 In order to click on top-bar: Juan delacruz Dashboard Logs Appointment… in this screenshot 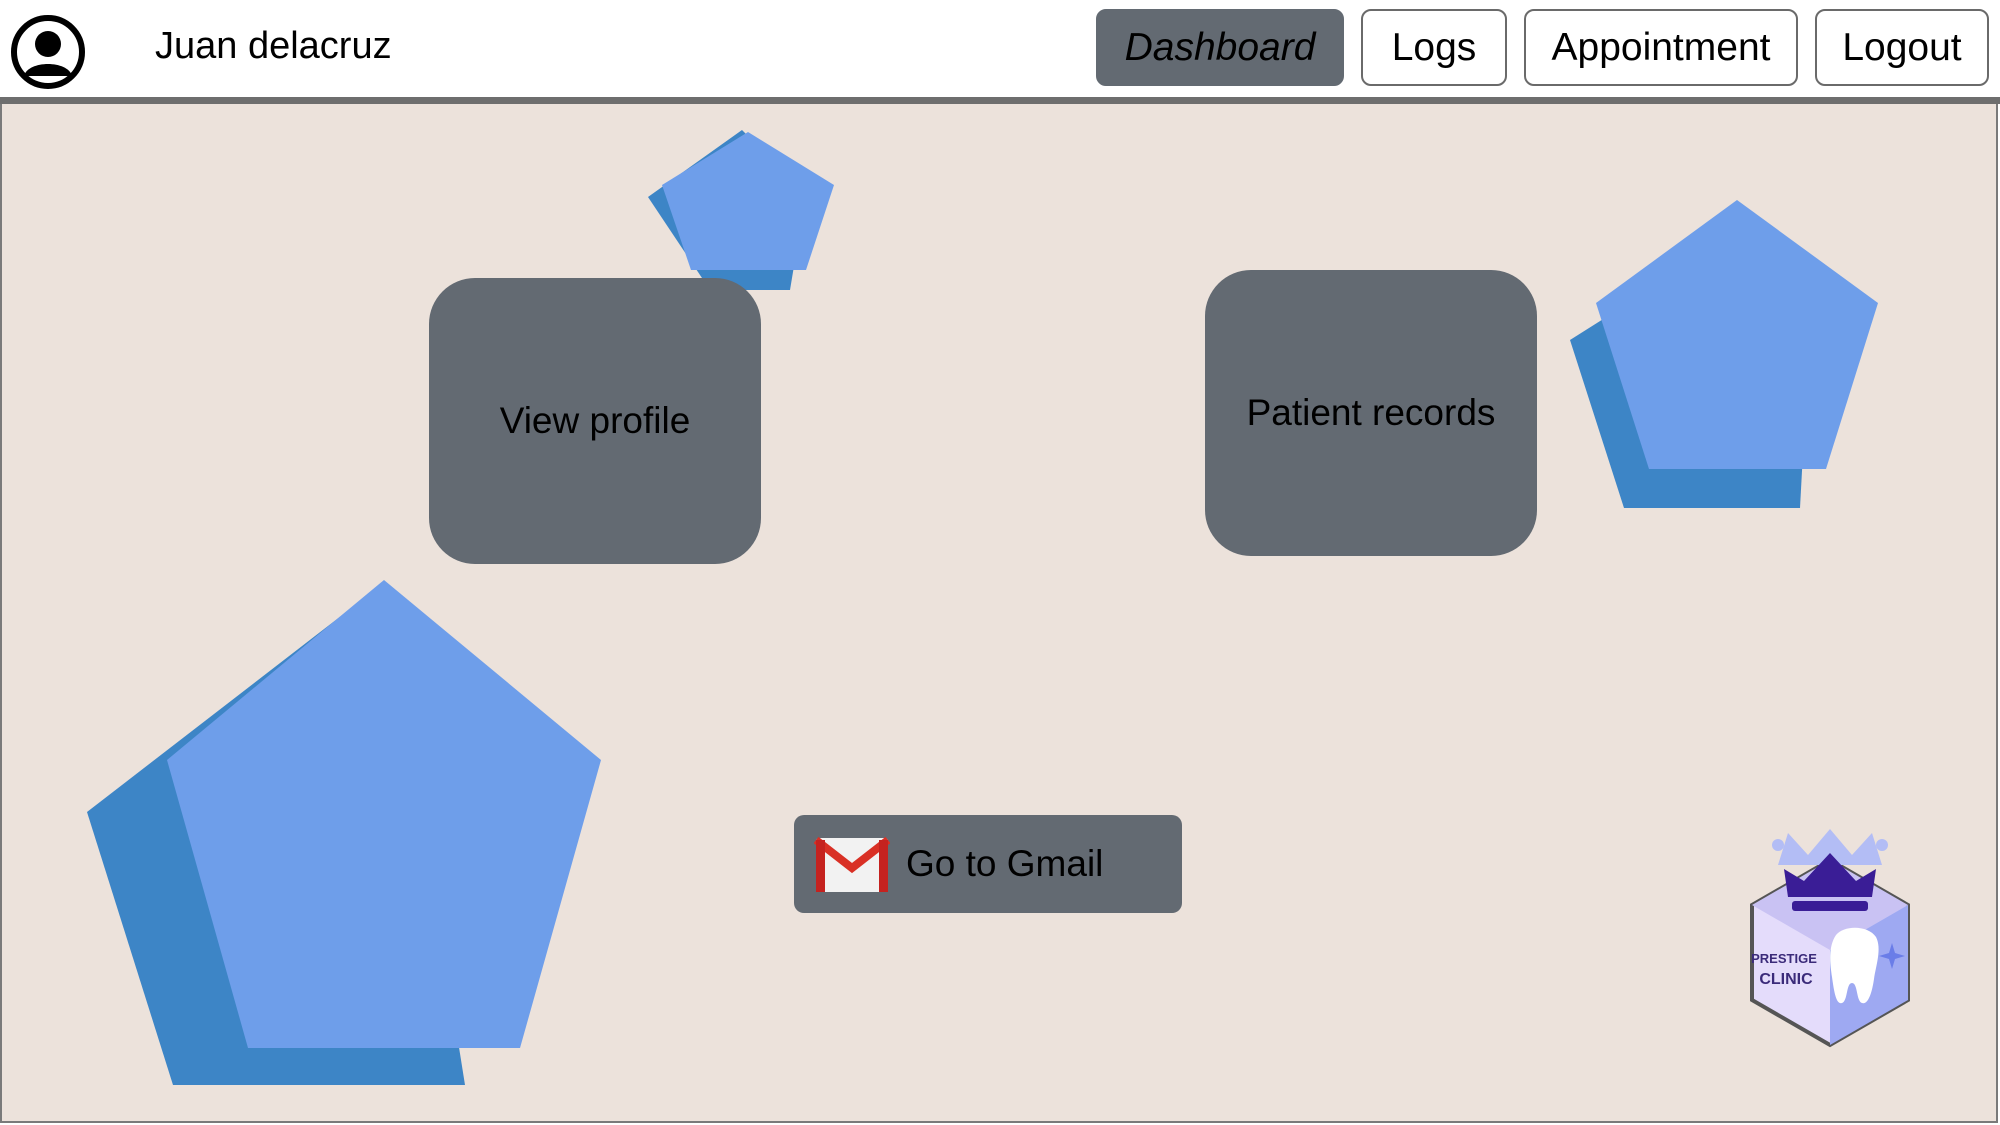, I will do `click(1000, 50)`.